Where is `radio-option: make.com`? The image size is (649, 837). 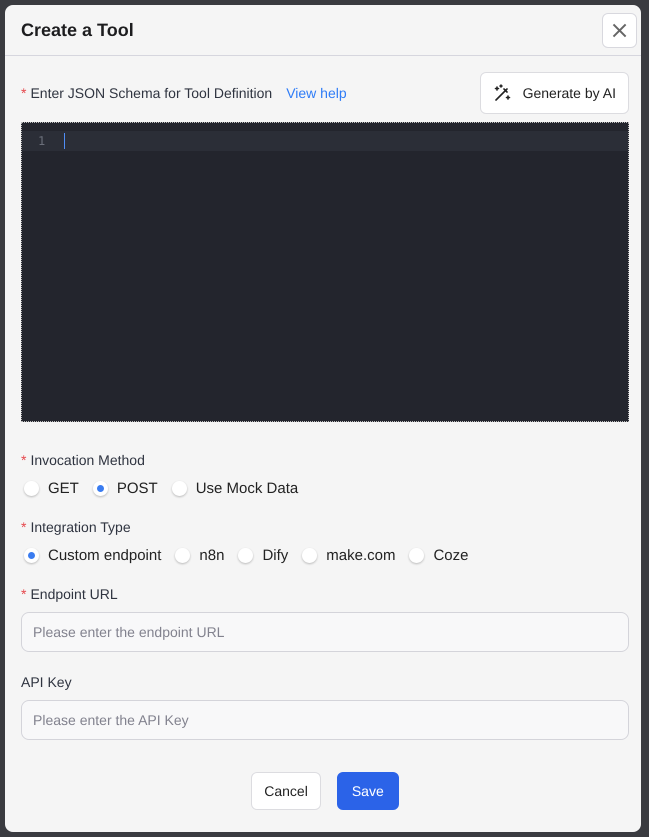
radio-option: make.com is located at coordinates (349, 555).